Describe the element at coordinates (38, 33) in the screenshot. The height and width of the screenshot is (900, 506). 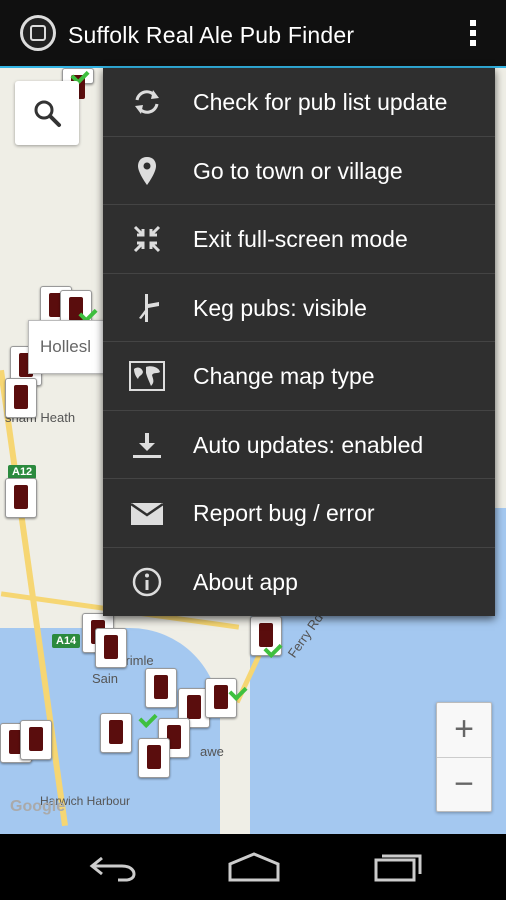
I see `app-logo-icon` at that location.